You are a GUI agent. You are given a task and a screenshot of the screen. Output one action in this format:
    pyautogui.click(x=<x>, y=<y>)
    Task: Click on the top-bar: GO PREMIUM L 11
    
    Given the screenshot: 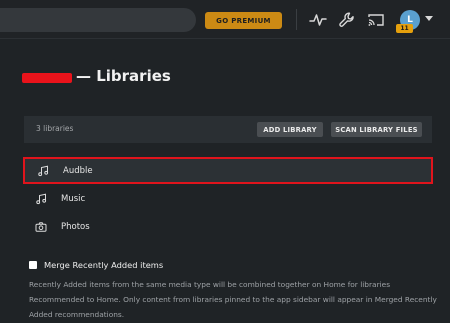 What is the action you would take?
    pyautogui.click(x=225, y=19)
    